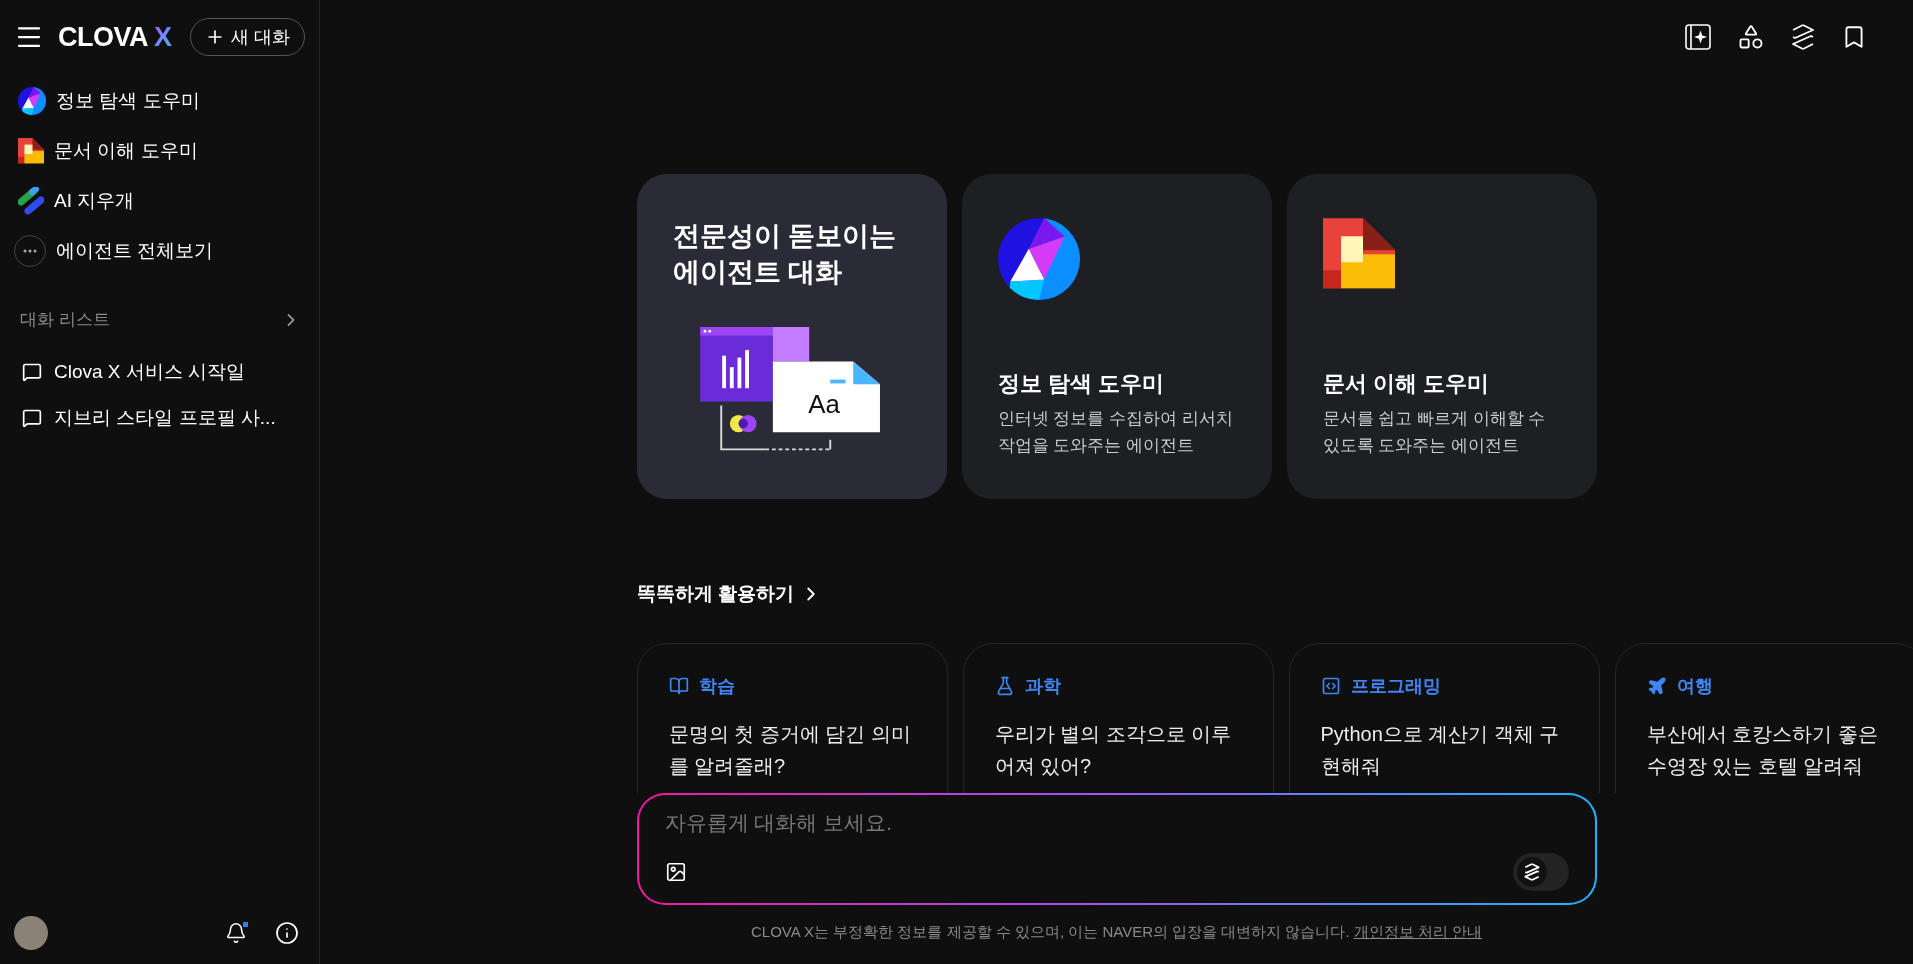 The width and height of the screenshot is (1913, 964). What do you see at coordinates (31, 933) in the screenshot?
I see `avatar` at bounding box center [31, 933].